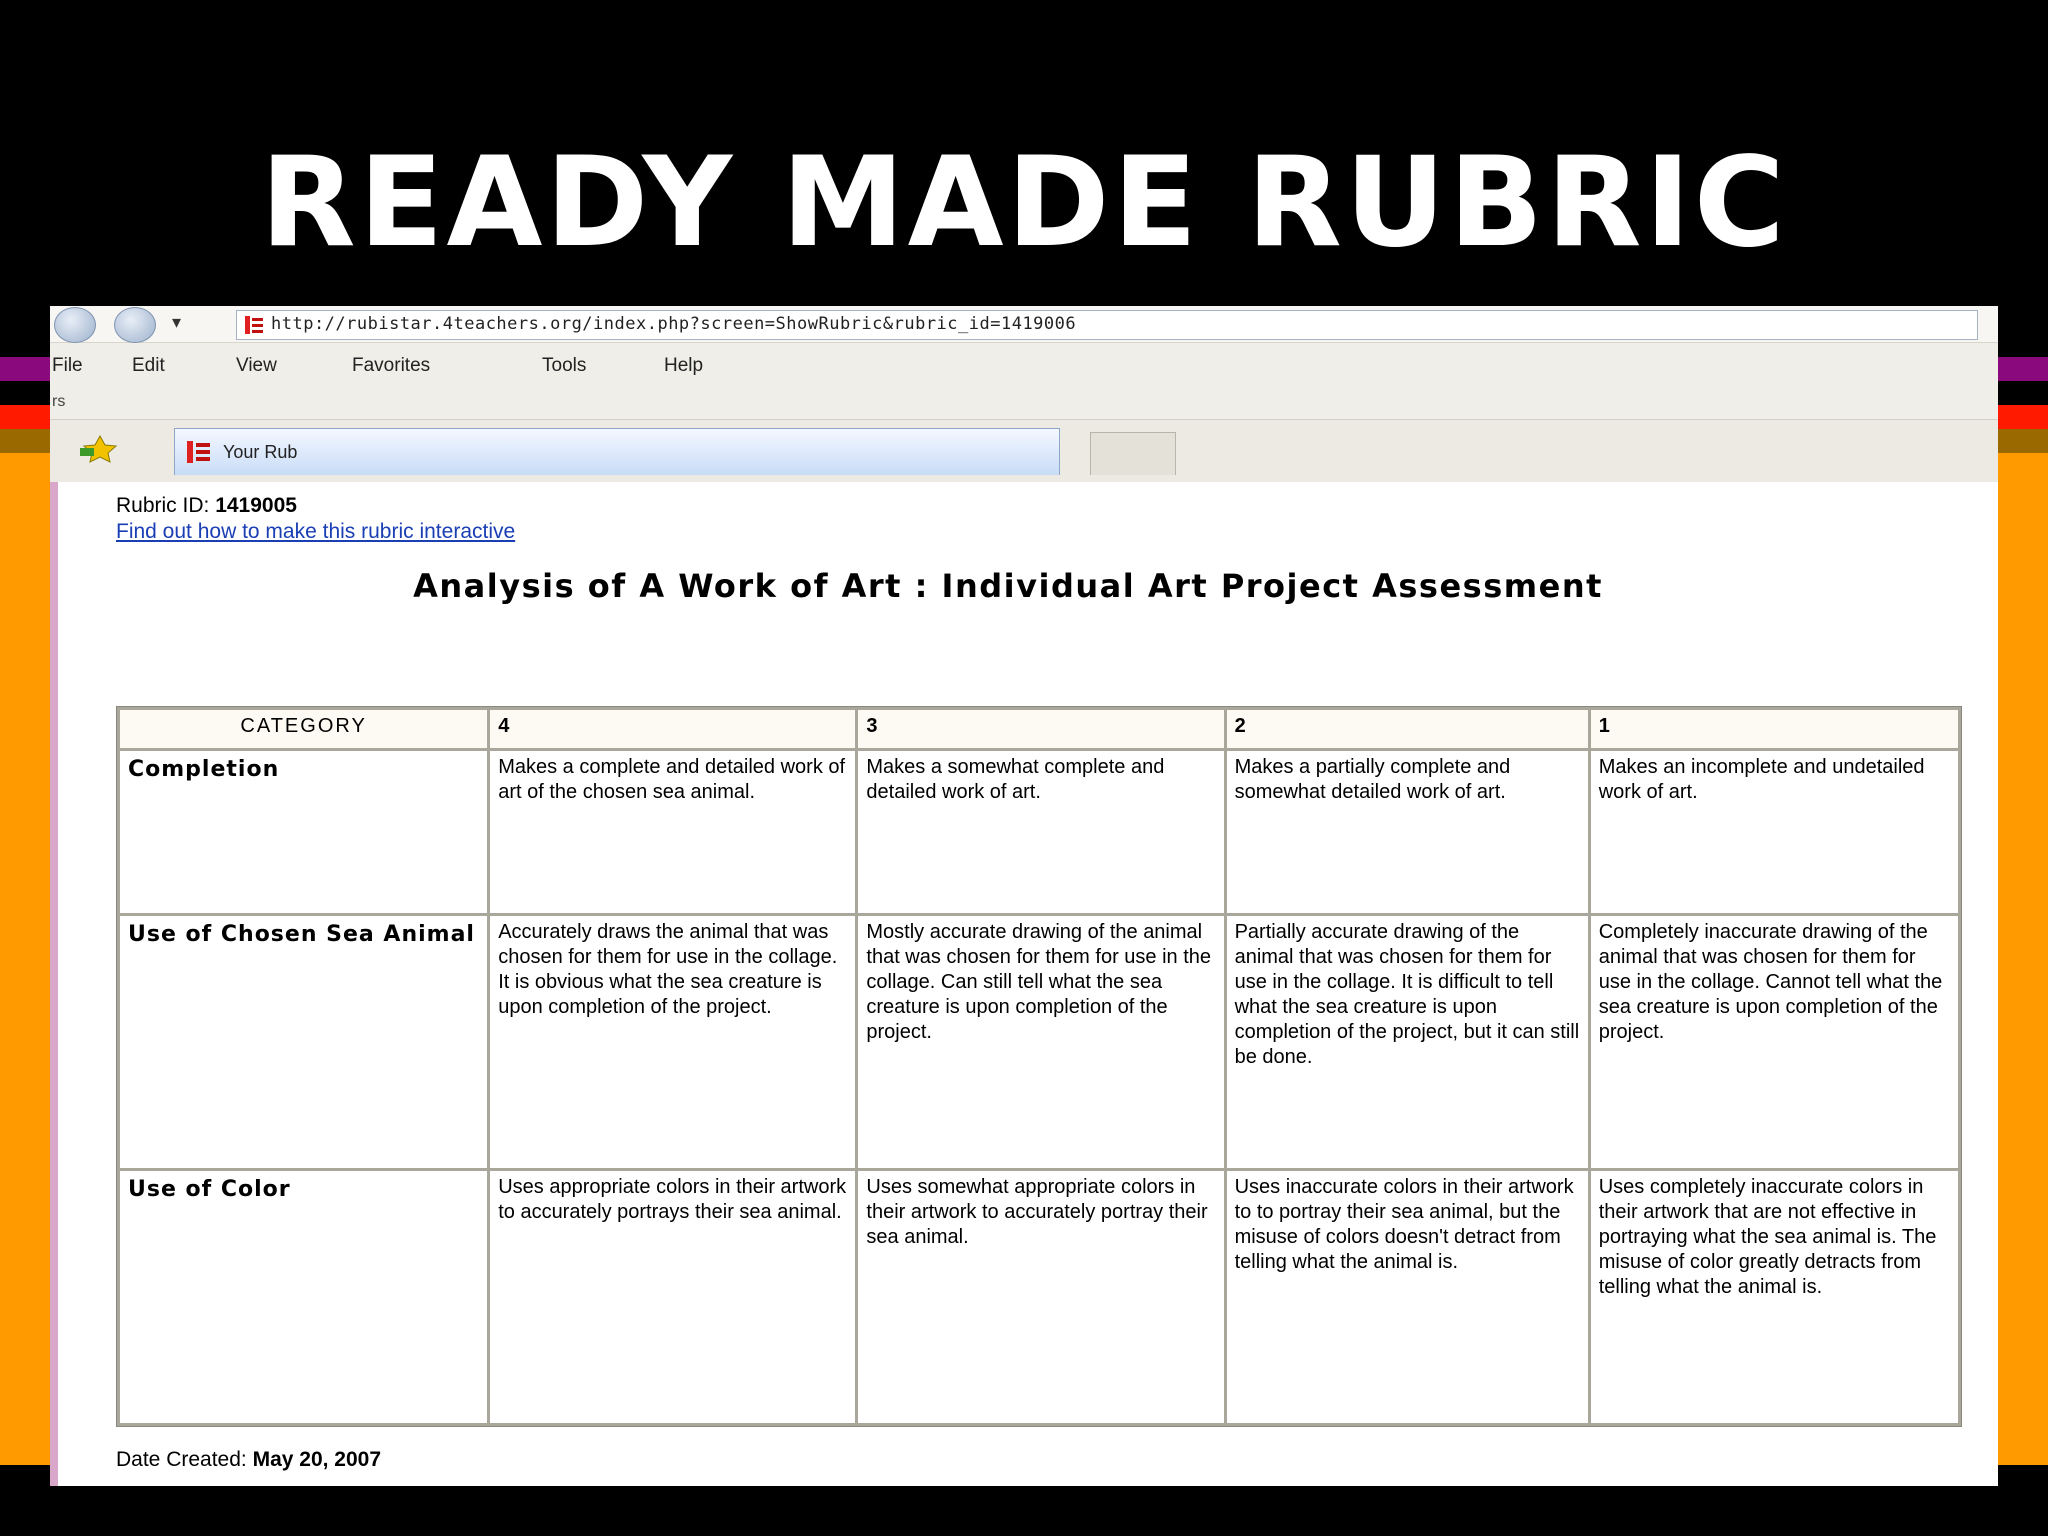  What do you see at coordinates (304, 832) in the screenshot?
I see `row-category: Completion` at bounding box center [304, 832].